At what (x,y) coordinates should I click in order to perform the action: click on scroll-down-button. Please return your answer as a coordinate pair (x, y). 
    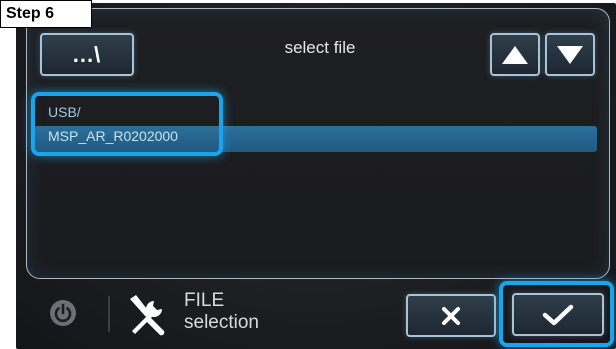
    Looking at the image, I should click on (570, 54).